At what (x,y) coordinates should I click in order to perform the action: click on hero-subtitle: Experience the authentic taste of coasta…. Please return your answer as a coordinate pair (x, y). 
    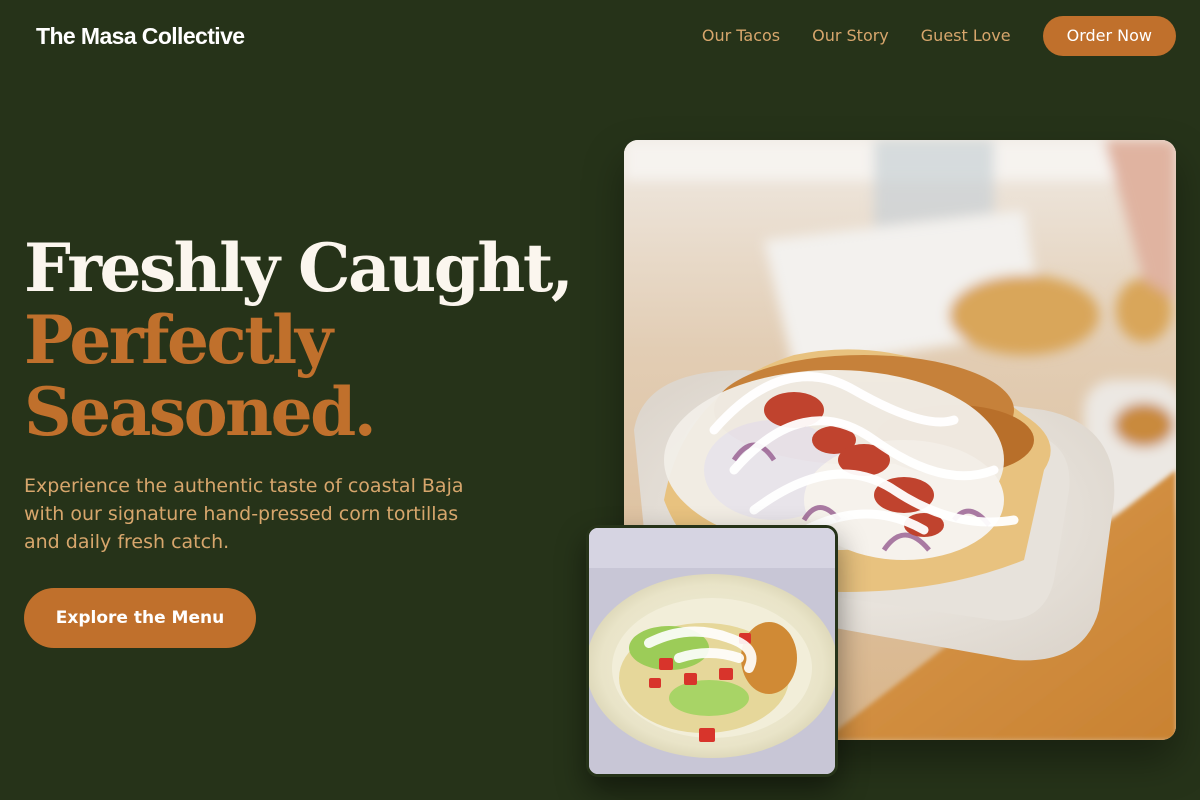
    Looking at the image, I should click on (244, 514).